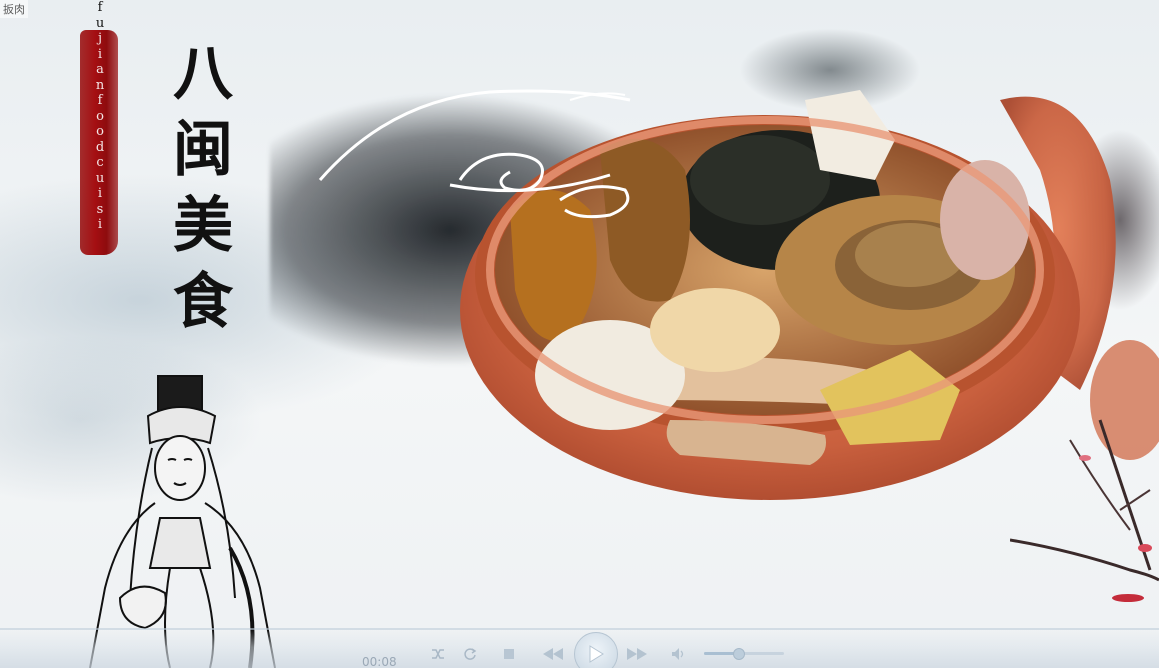 Image resolution: width=1159 pixels, height=668 pixels. What do you see at coordinates (100, 85) in the screenshot?
I see `vertical-letter: n` at bounding box center [100, 85].